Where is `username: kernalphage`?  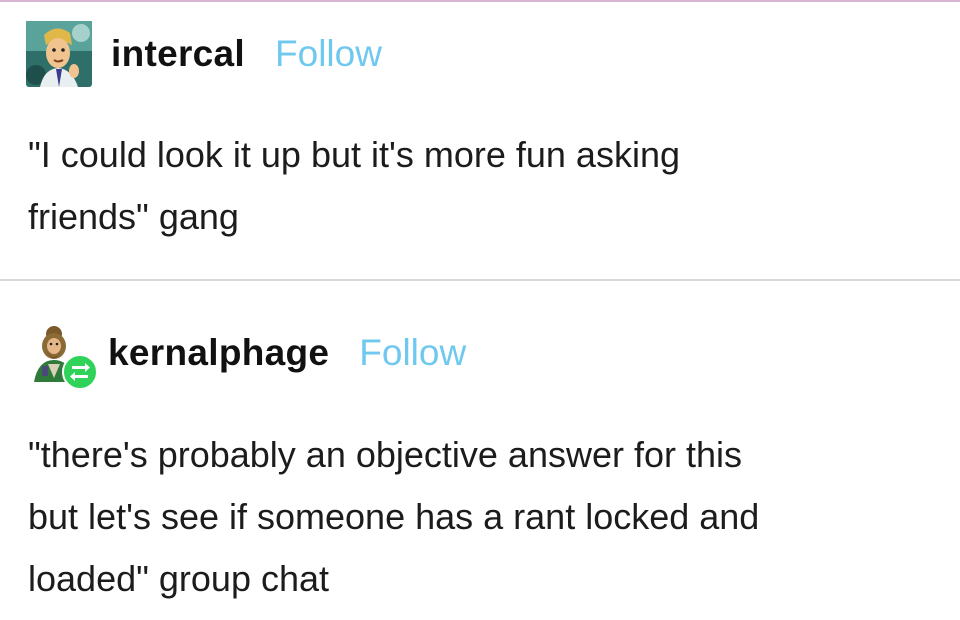
username: kernalphage is located at coordinates (218, 353).